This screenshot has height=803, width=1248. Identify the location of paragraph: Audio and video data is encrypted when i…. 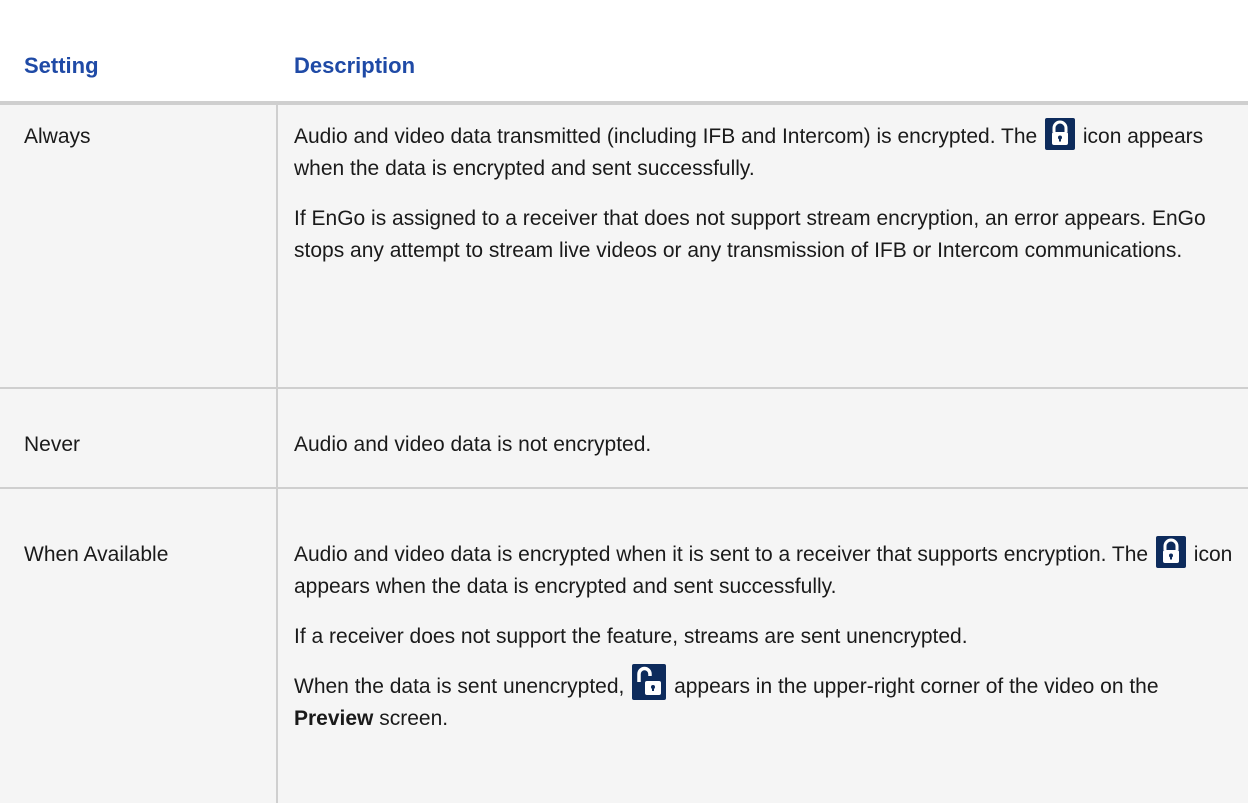
(764, 569).